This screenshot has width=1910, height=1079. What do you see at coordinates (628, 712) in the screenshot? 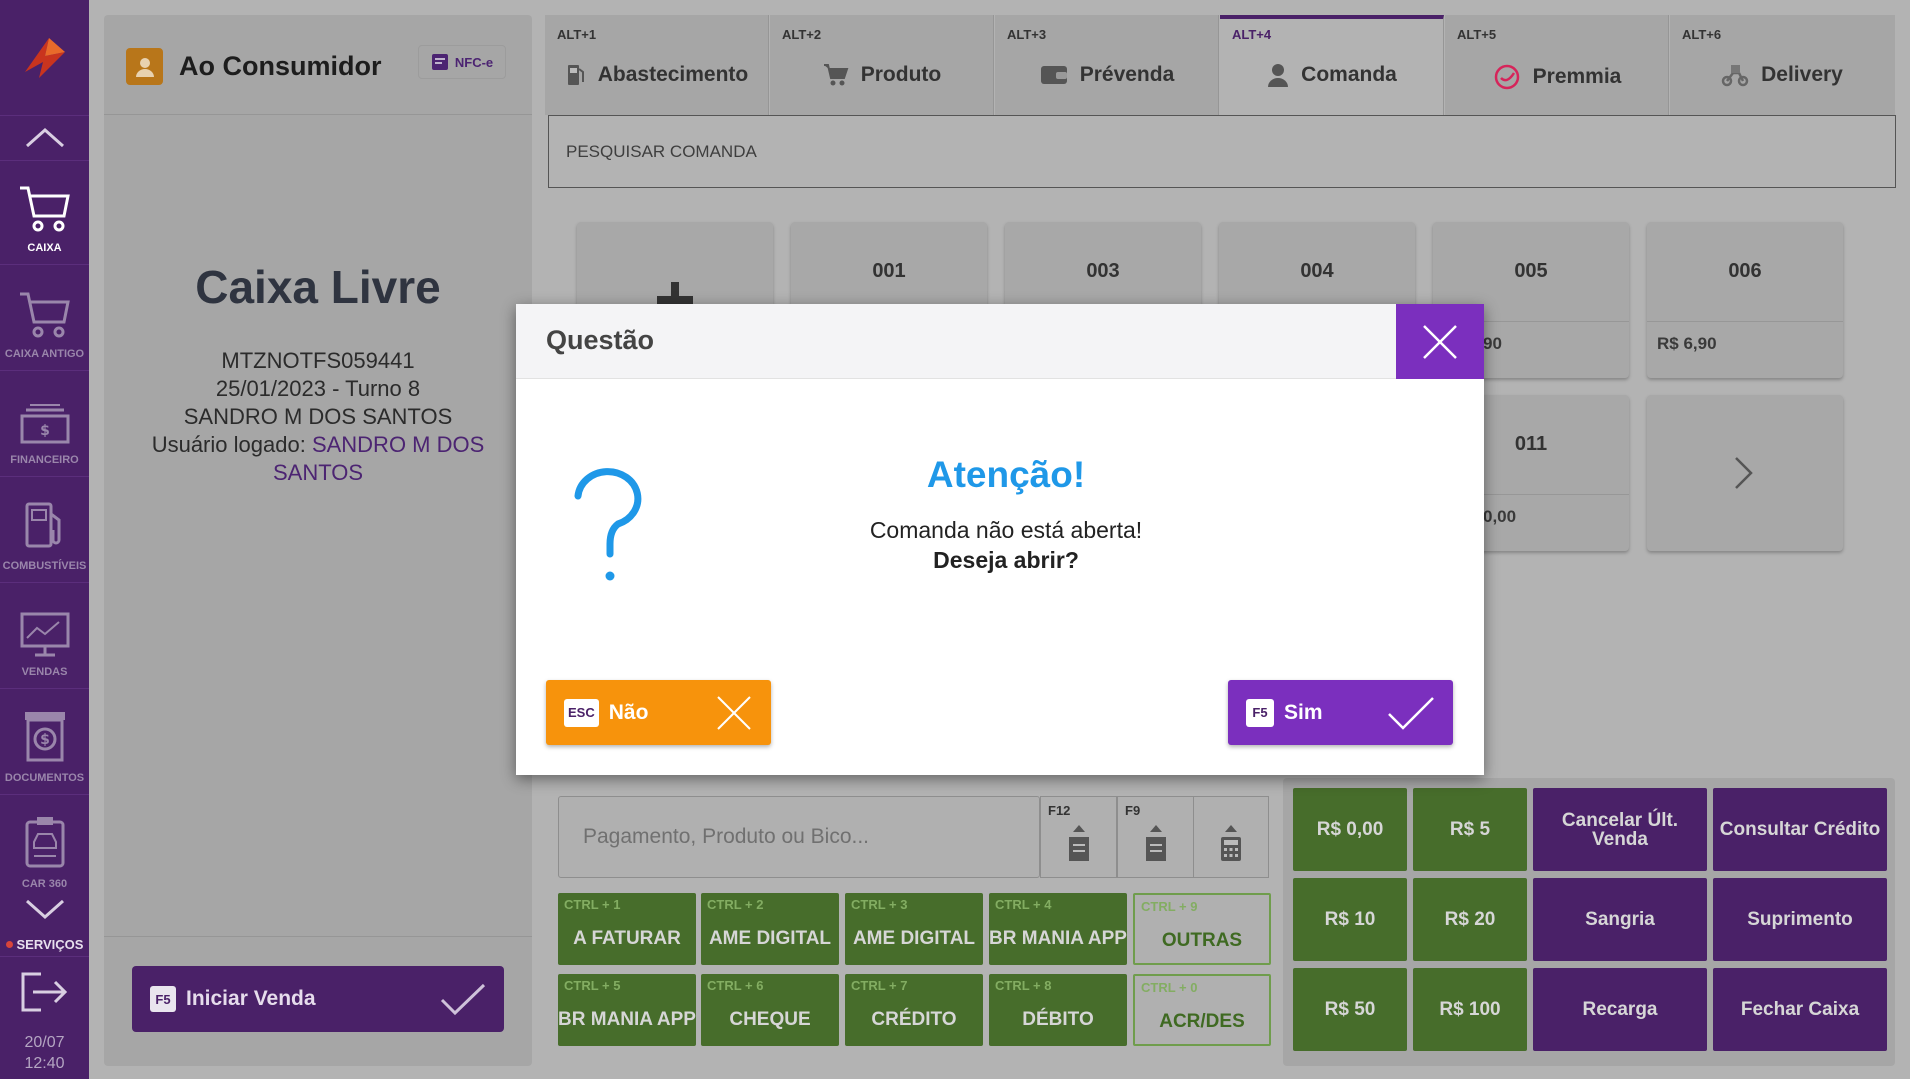
I see `no-label: Não` at bounding box center [628, 712].